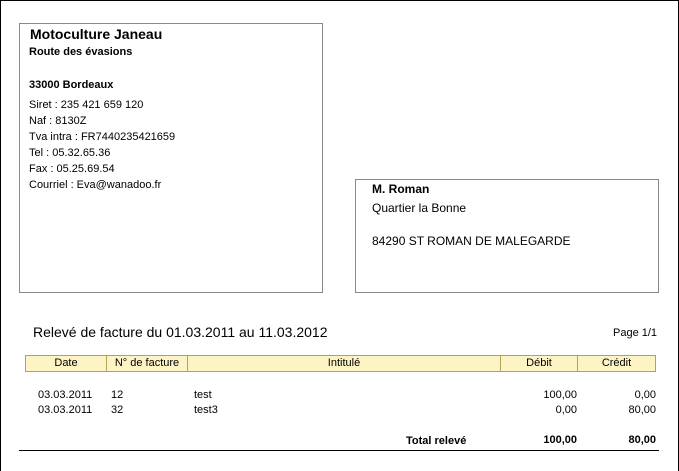 This screenshot has width=679, height=471. Describe the element at coordinates (642, 440) in the screenshot. I see `total-credit: 80,00` at that location.